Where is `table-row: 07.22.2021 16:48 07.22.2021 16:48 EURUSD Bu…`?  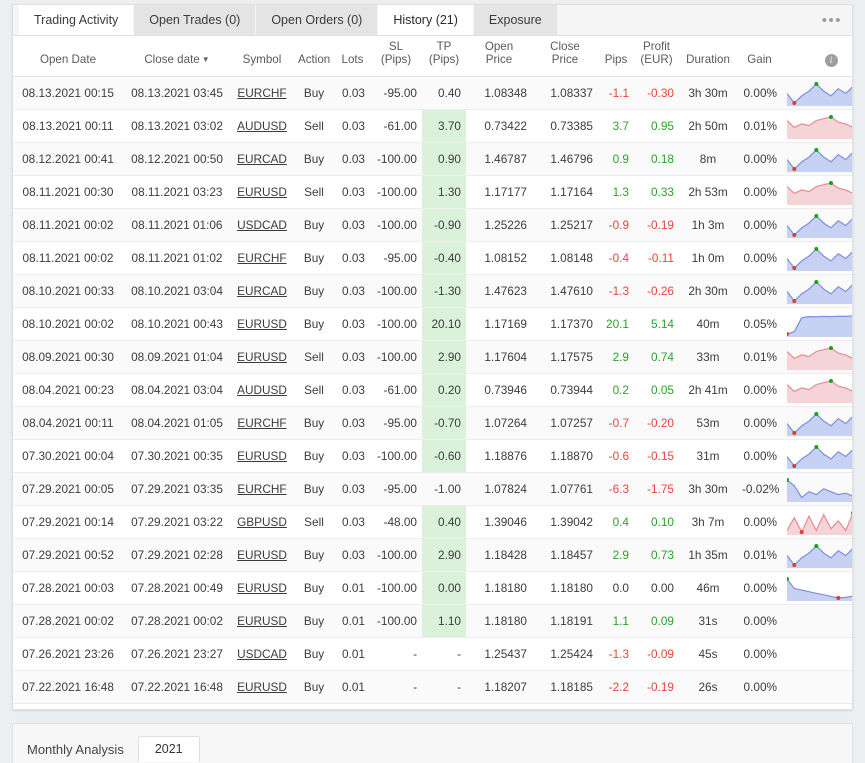 table-row: 07.22.2021 16:48 07.22.2021 16:48 EURUSD Bu… is located at coordinates (432, 687).